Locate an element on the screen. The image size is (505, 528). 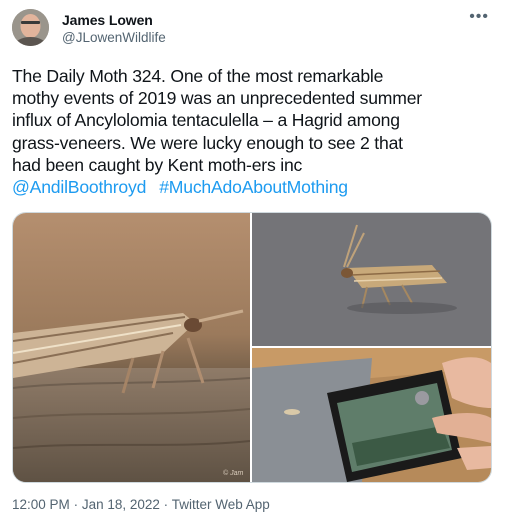
tweet-source: Twitter Web App is located at coordinates (221, 504).